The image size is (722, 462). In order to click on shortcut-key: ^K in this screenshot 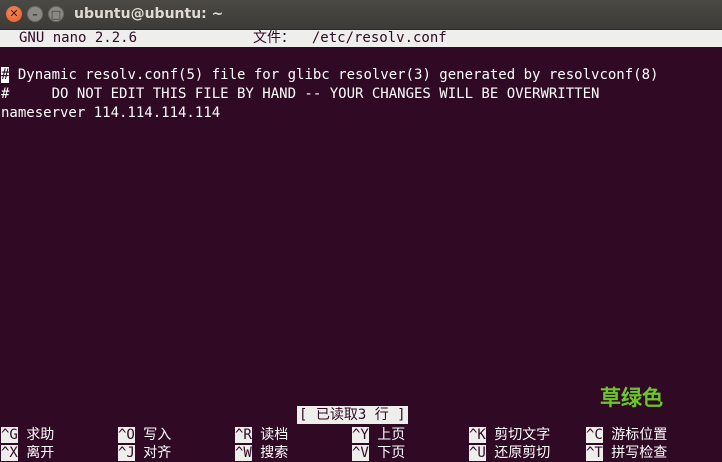, I will do `click(477, 435)`.